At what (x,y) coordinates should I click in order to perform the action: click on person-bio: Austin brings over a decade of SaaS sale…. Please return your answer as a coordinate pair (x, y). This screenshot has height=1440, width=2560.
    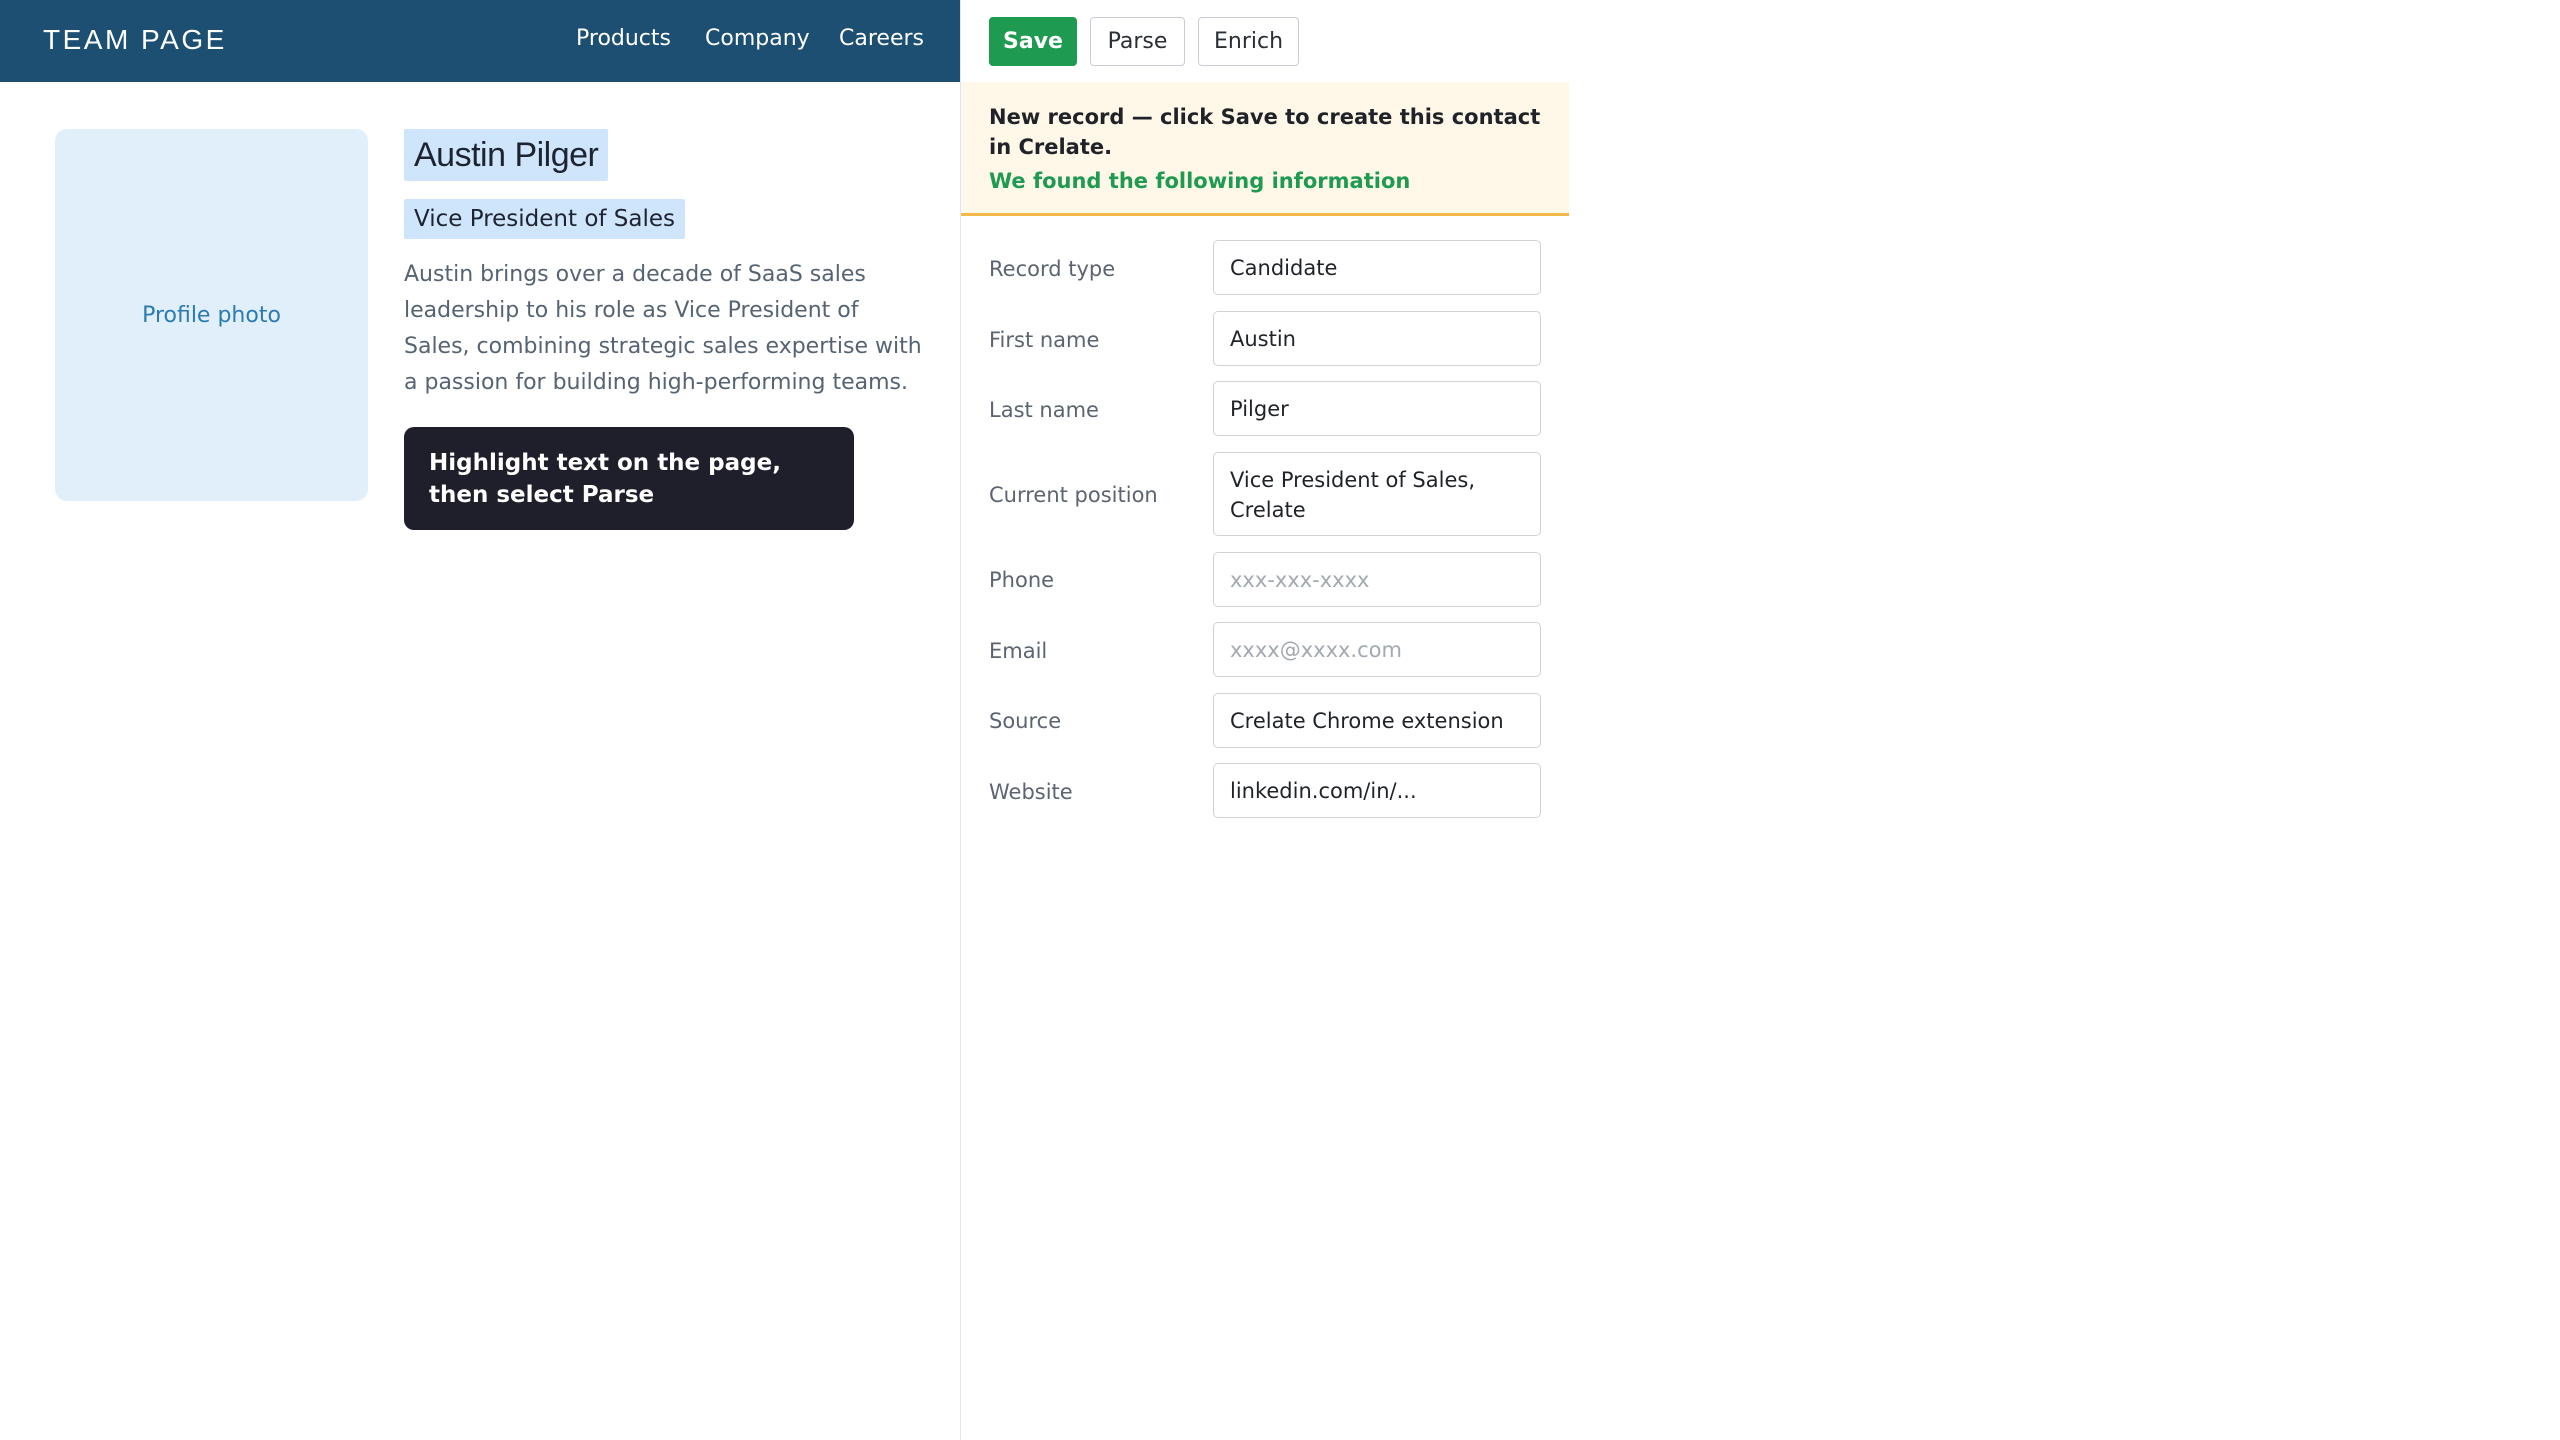
    Looking at the image, I should click on (664, 329).